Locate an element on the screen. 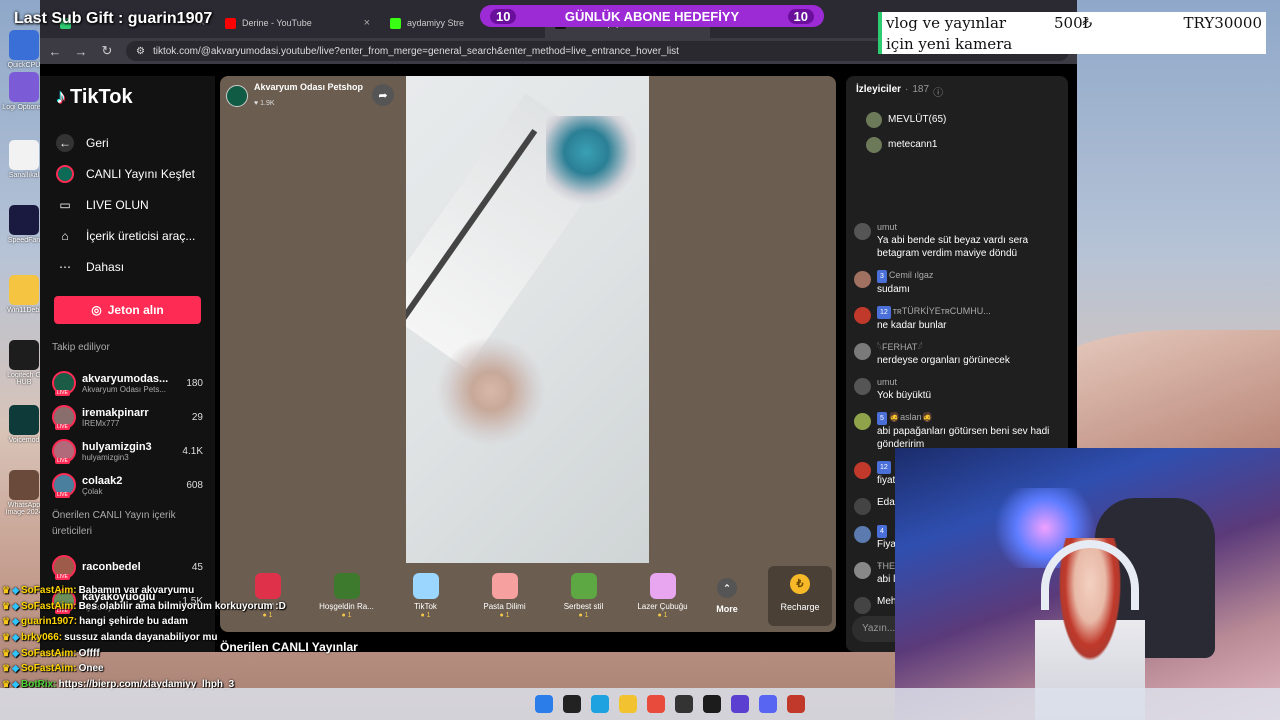  followed-account: akvaryumodas...Akvaryum Odası Pets... 180 is located at coordinates (127, 383).